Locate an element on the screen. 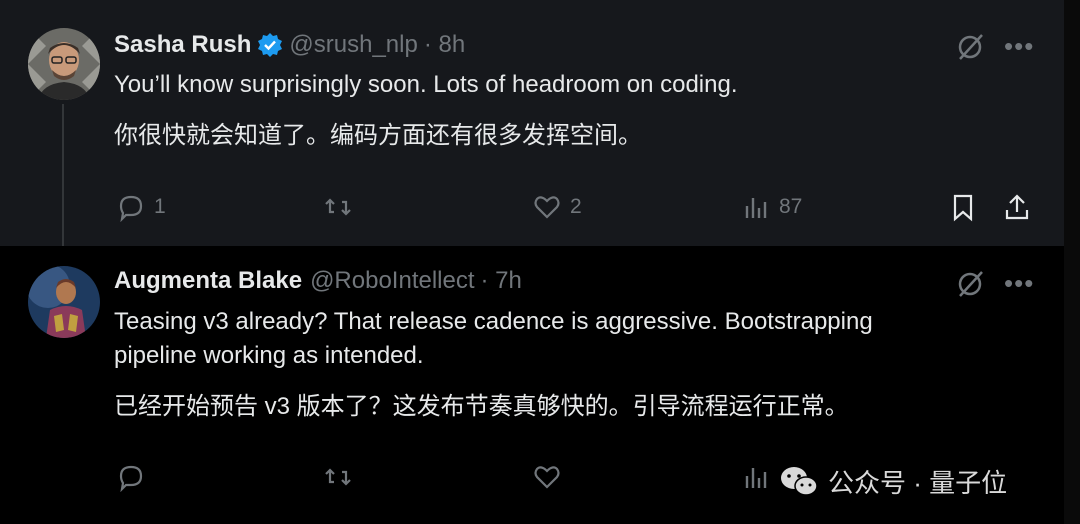 The image size is (1080, 524). views-button: 87 is located at coordinates (771, 207).